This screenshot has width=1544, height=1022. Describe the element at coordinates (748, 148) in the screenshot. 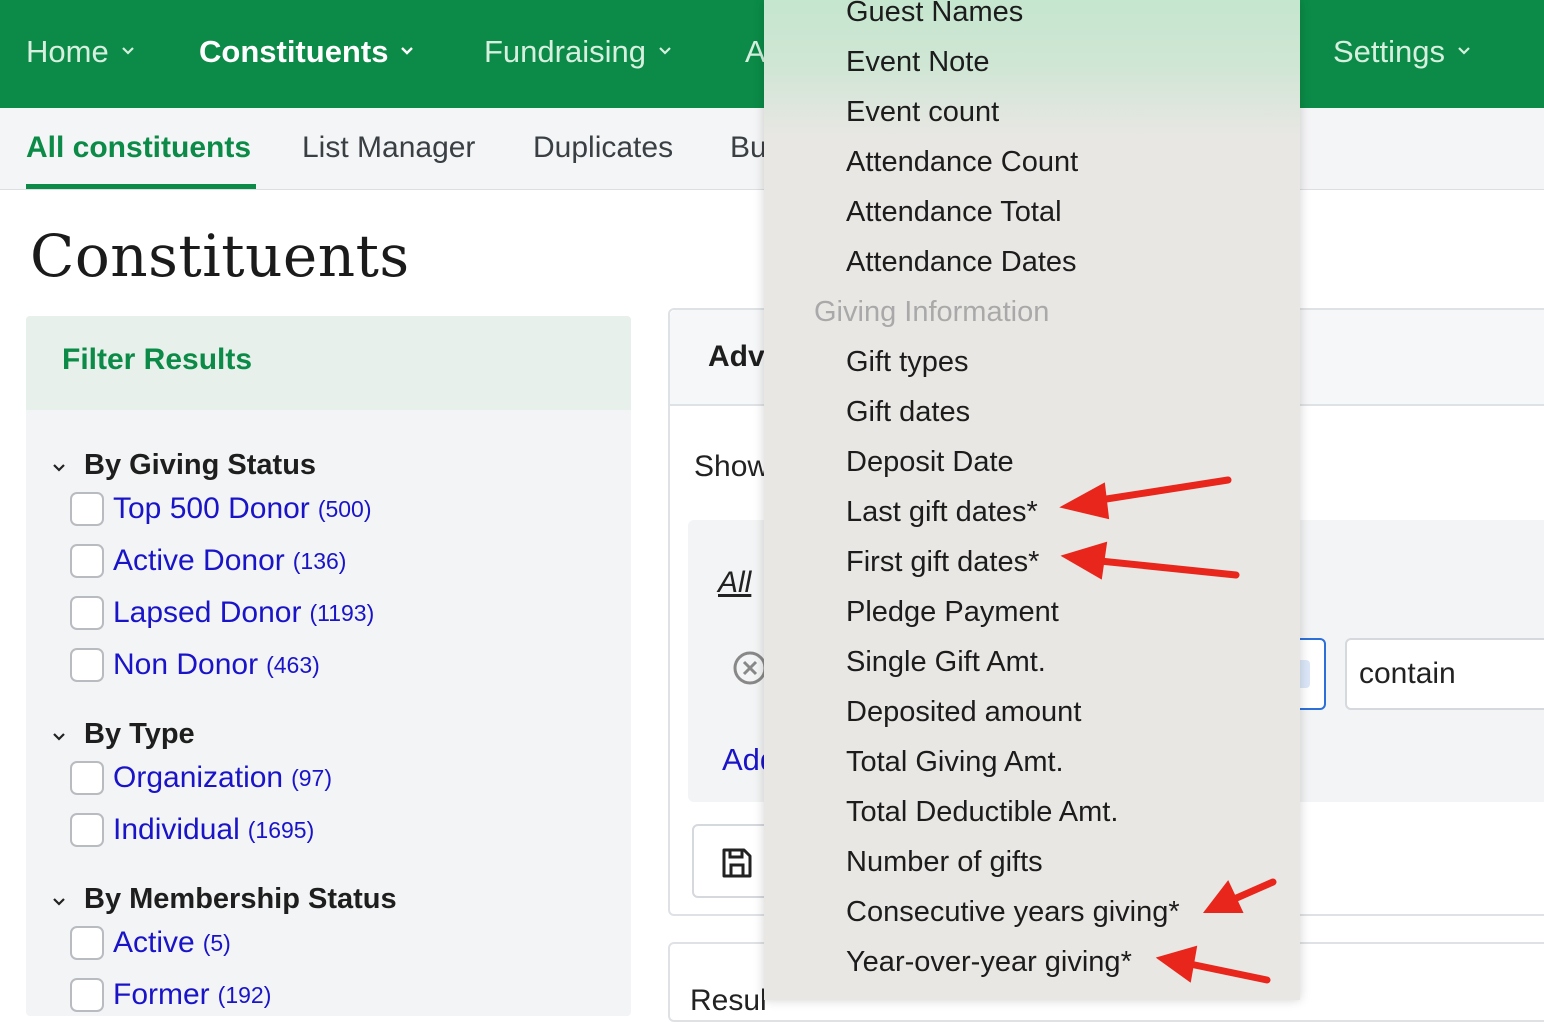

I see `tab-bu: Bu` at that location.